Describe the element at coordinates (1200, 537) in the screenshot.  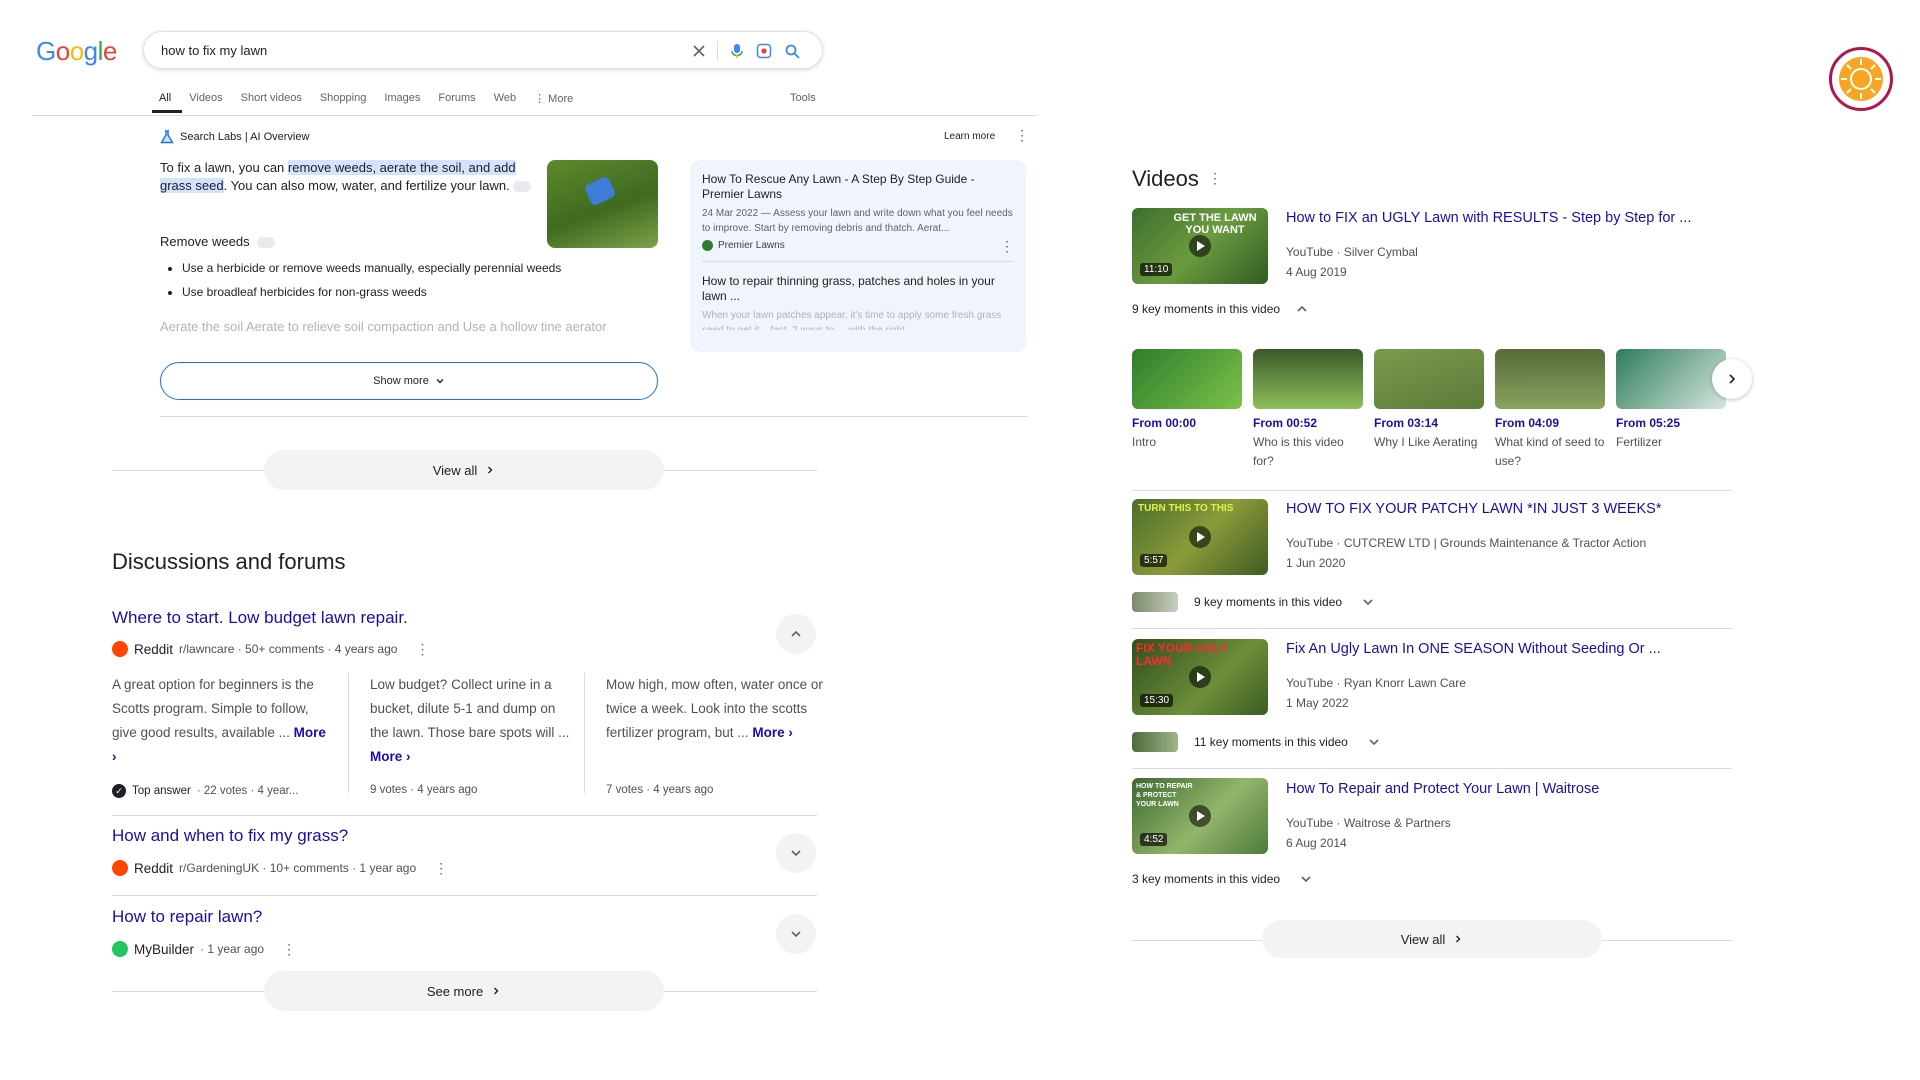
I see `video-thumbnail: TURN THIS TO THIS 5:57` at that location.